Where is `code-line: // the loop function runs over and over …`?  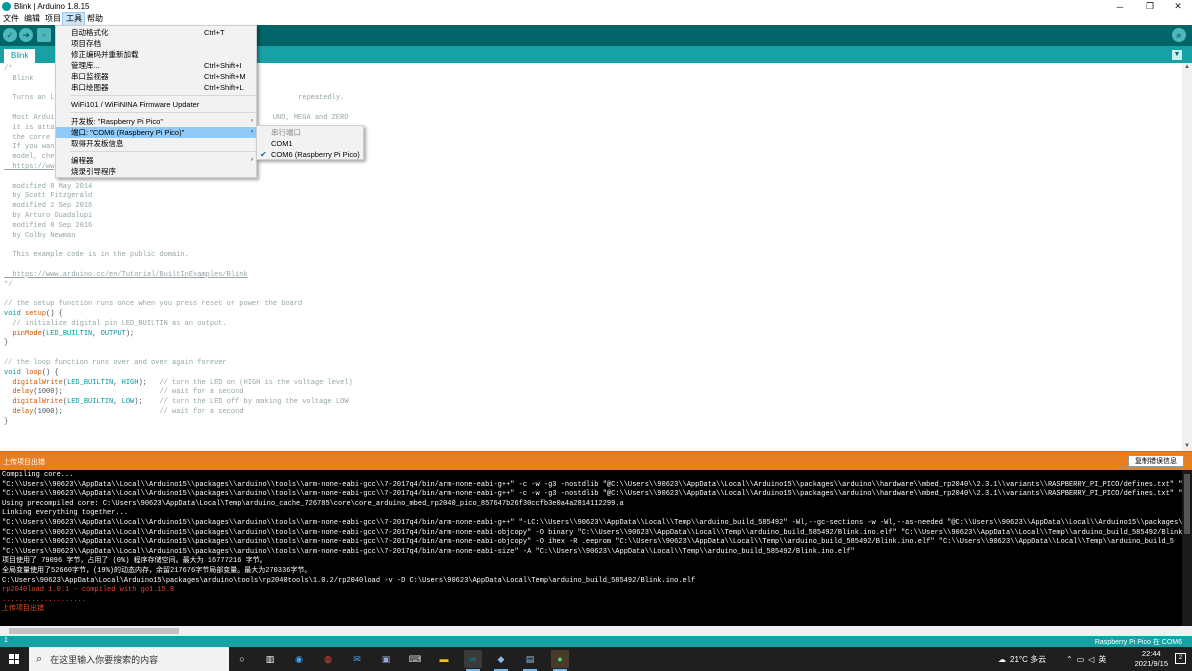
code-line: // the loop function runs over and over … is located at coordinates (178, 364).